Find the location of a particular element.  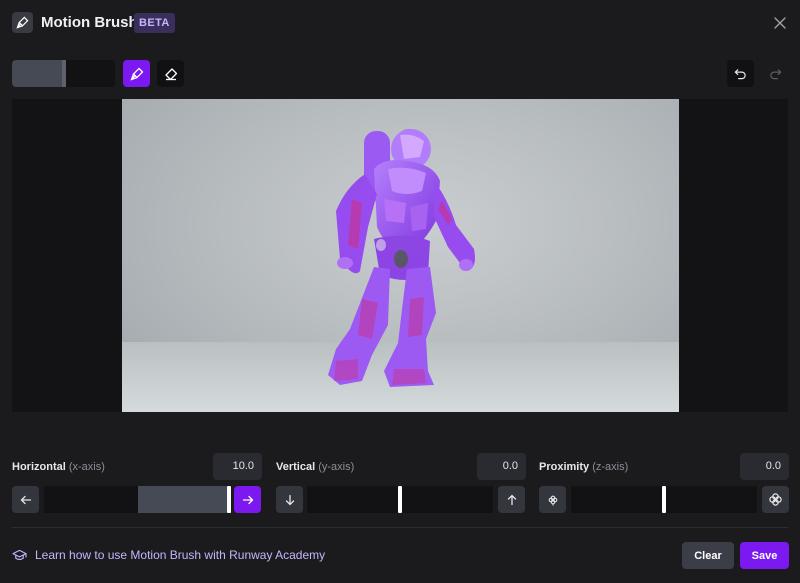

redo-button is located at coordinates (775, 73).